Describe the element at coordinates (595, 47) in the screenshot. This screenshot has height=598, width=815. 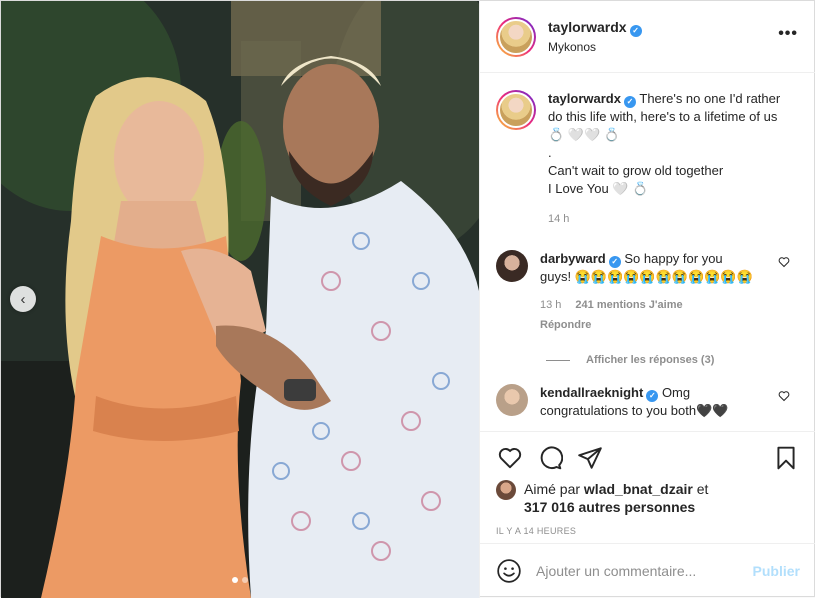
I see `location-link: Mykonos` at that location.